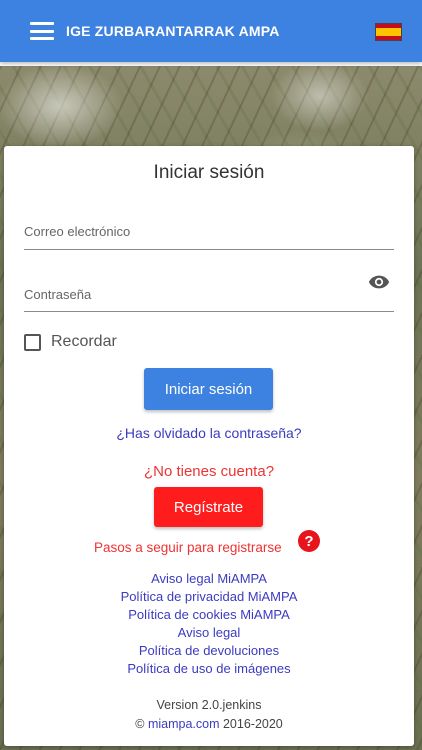 Image resolution: width=422 pixels, height=750 pixels. I want to click on app-title: IGE ZURBARANTARRAK AMPA, so click(173, 31).